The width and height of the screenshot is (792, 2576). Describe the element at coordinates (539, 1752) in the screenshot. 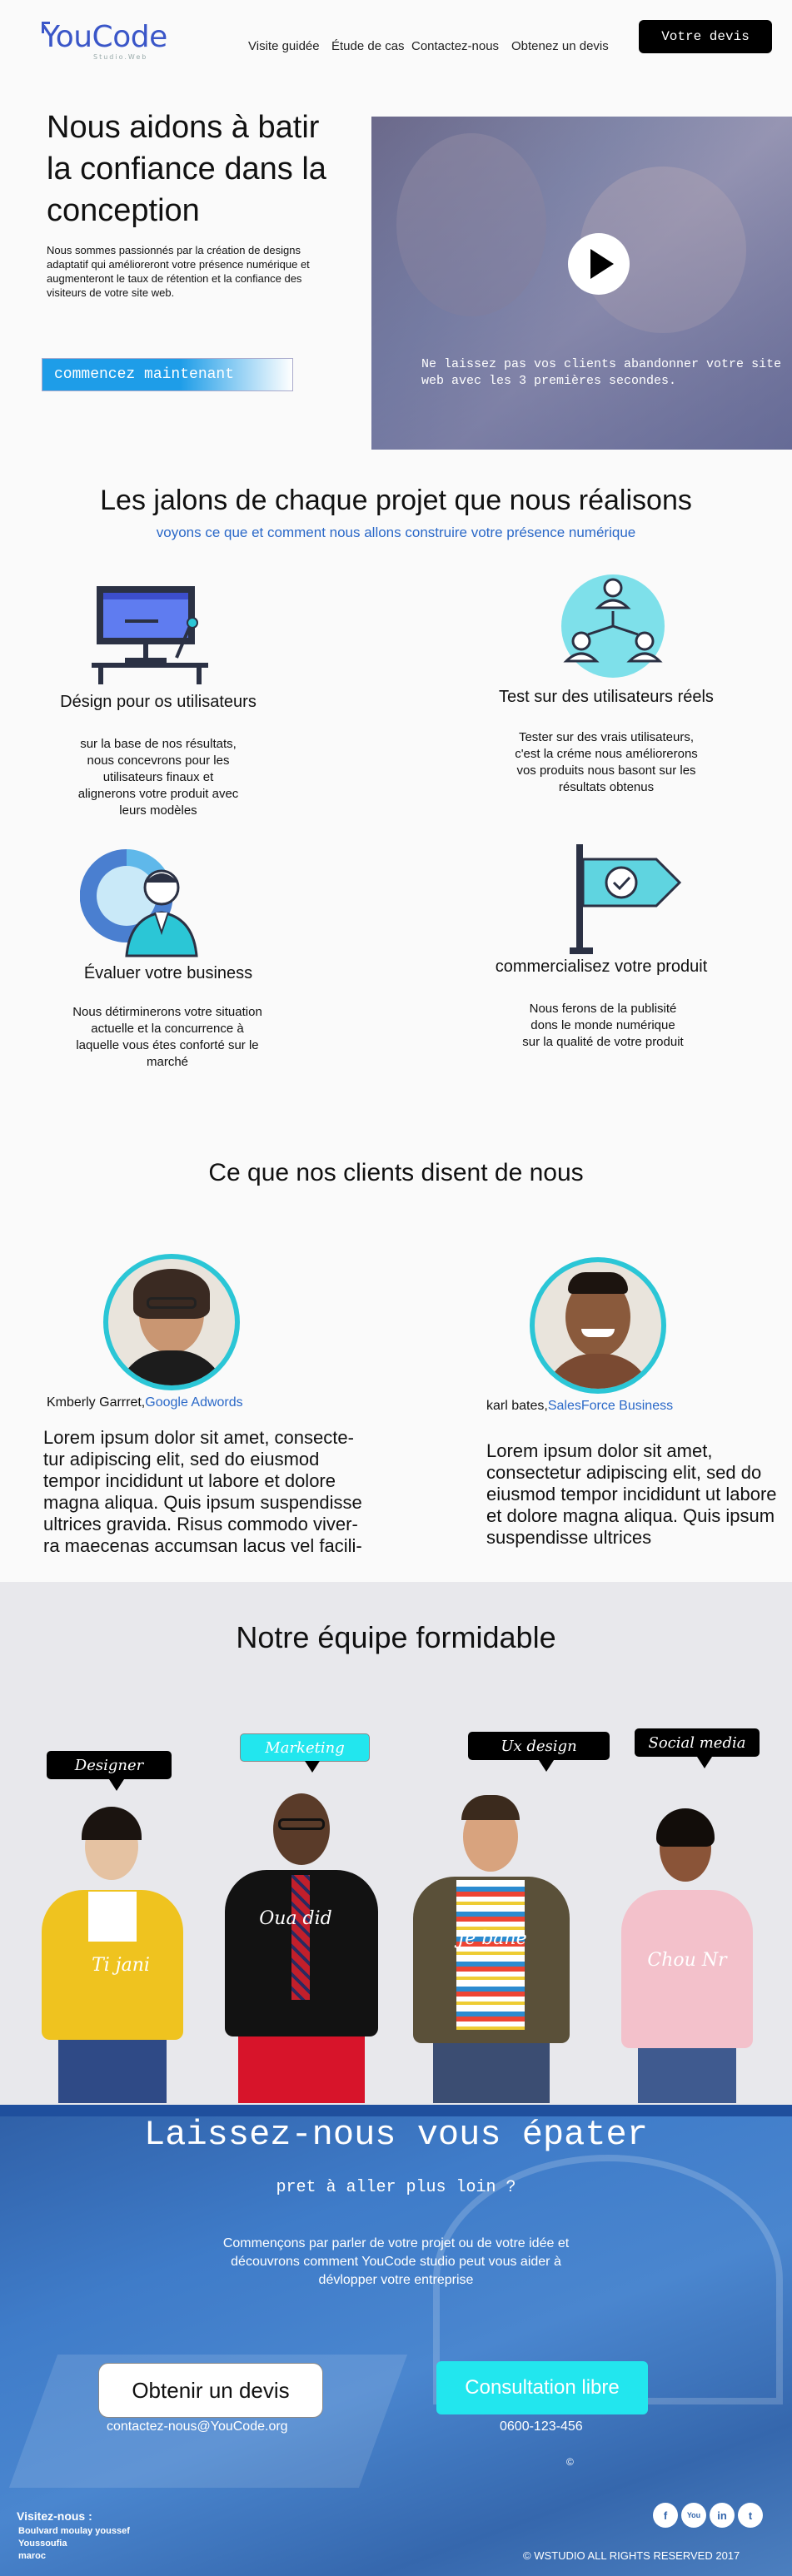

I see `role-bubble: Ux design` at that location.